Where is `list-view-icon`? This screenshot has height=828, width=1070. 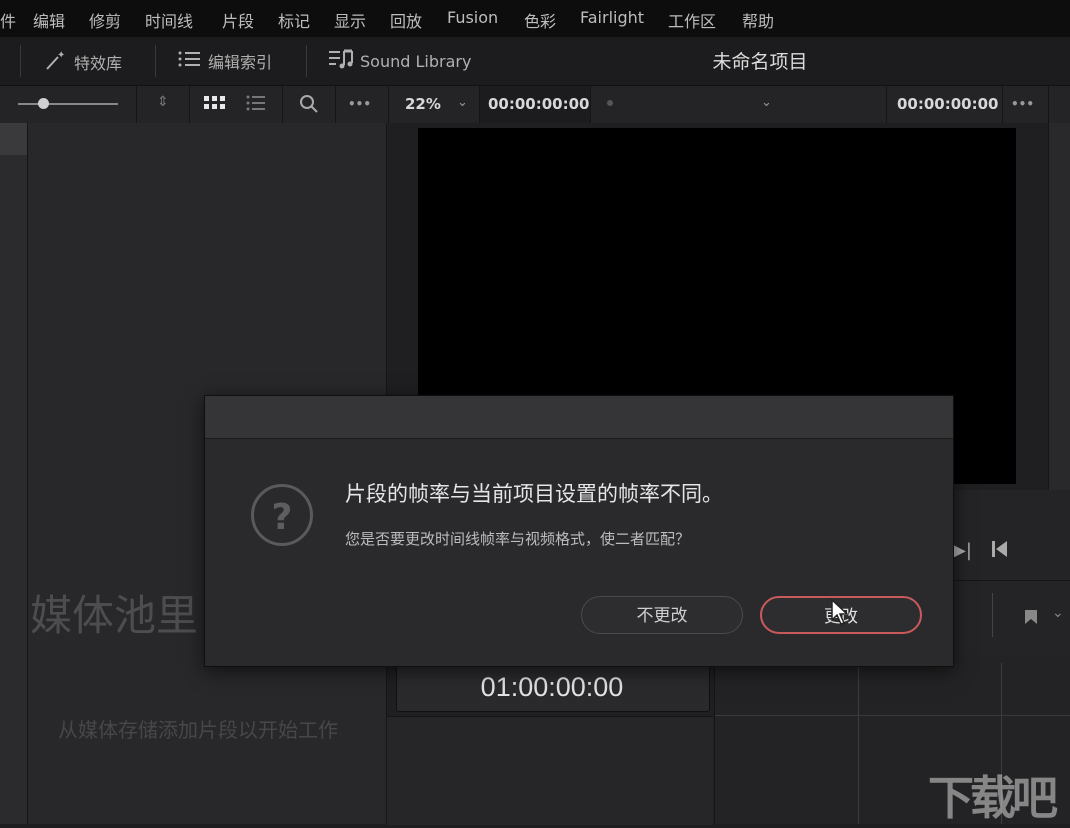 list-view-icon is located at coordinates (256, 105).